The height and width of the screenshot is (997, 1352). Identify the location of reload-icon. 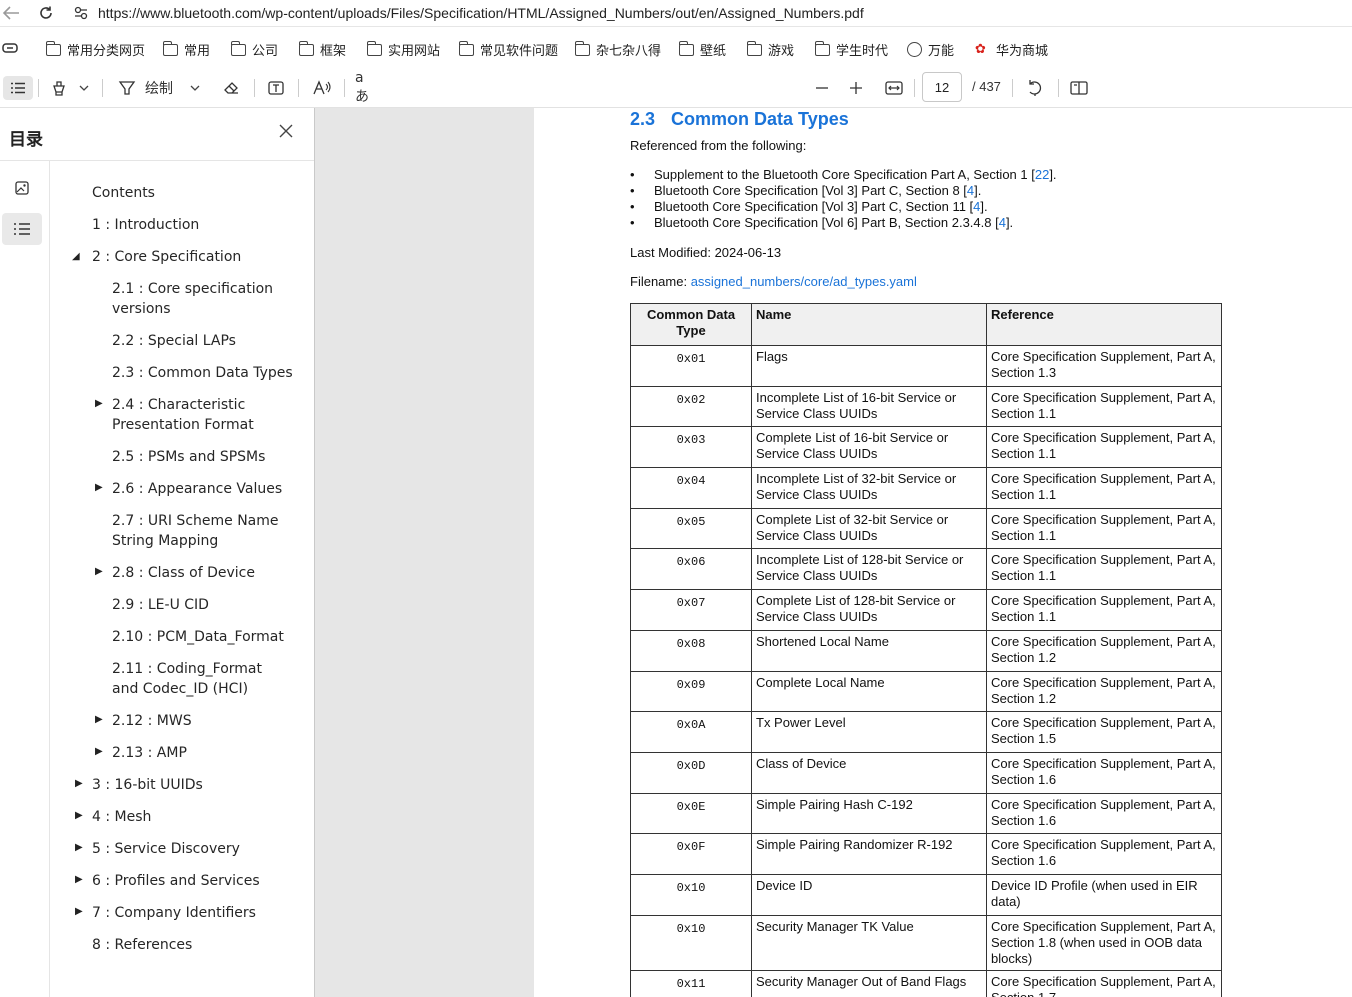
(46, 13).